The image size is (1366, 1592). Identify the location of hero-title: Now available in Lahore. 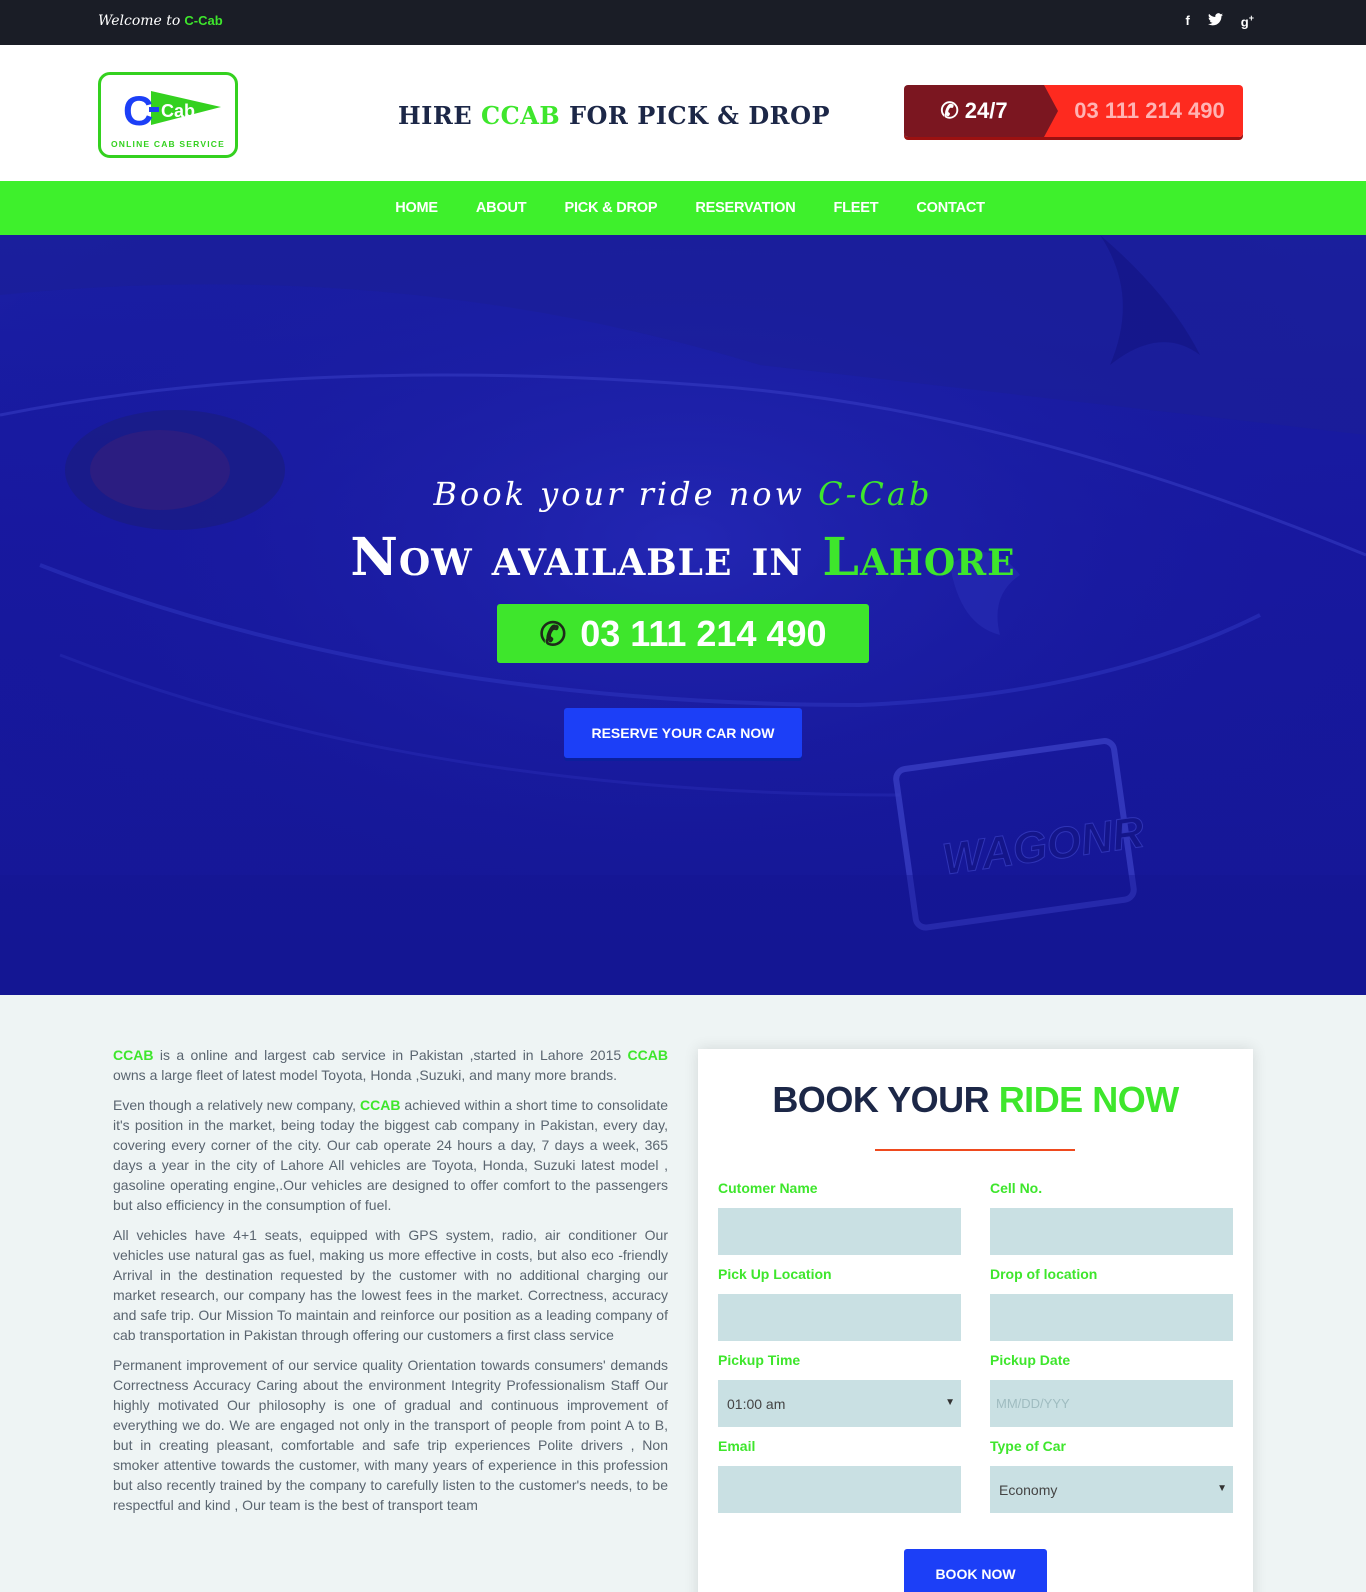
(683, 557).